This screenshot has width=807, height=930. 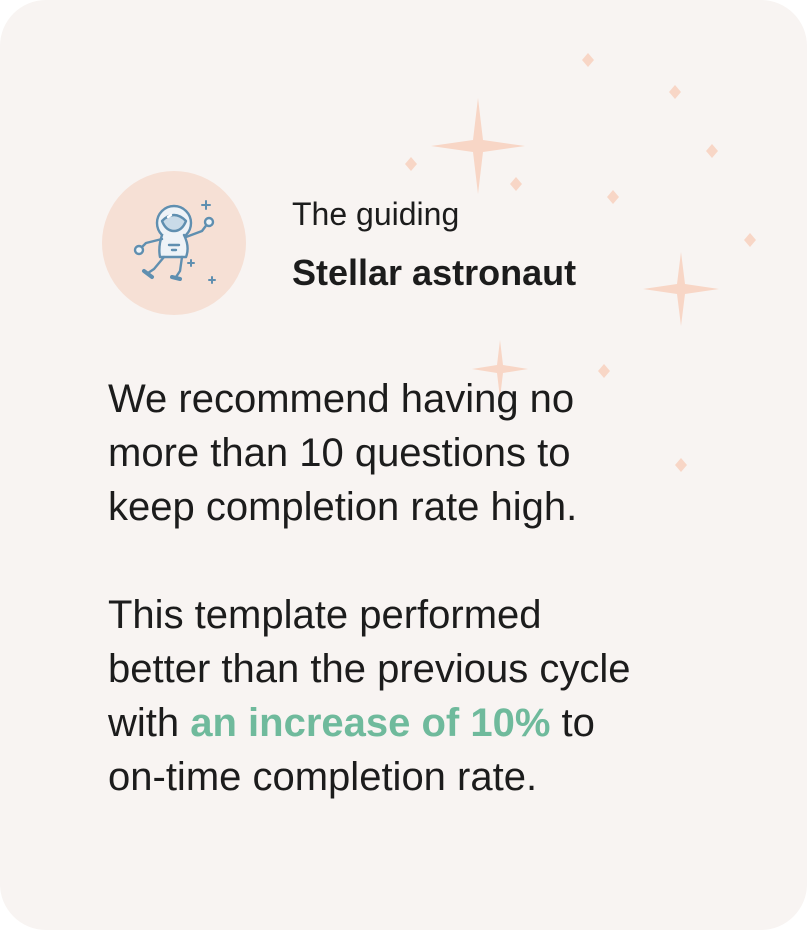 I want to click on astronaut-avatar, so click(x=174, y=243).